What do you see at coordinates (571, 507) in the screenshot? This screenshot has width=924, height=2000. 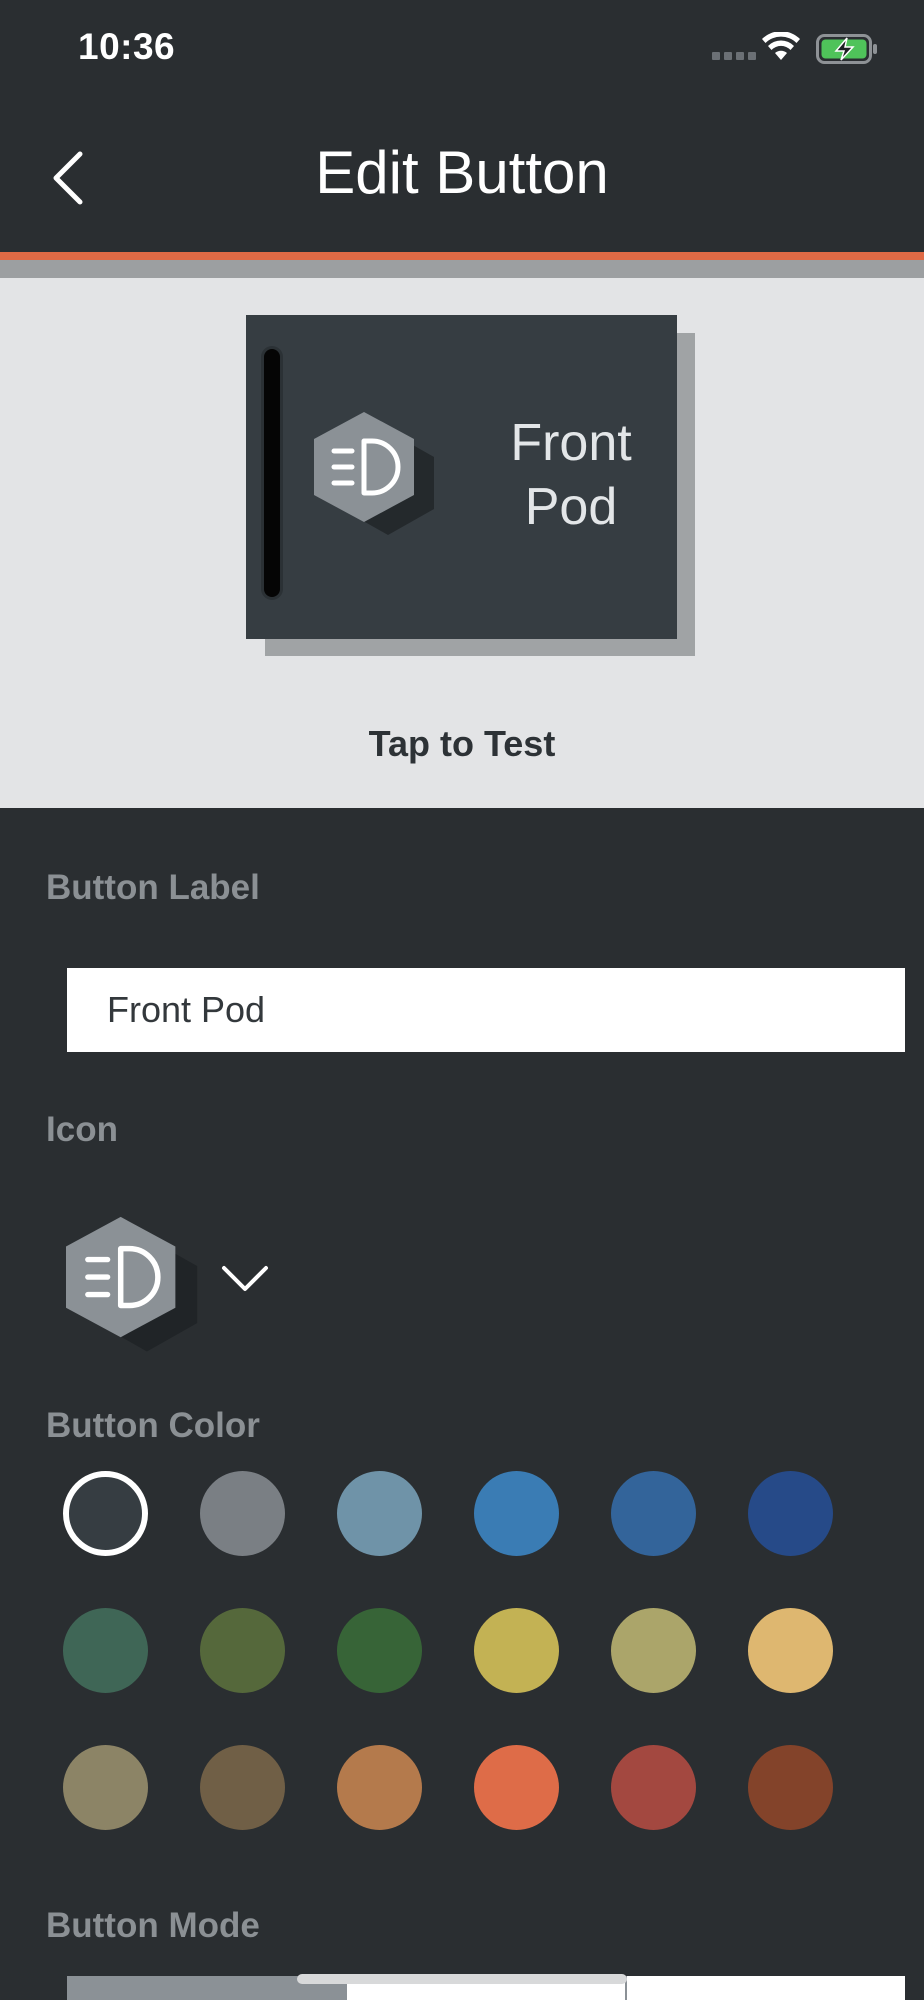 I see `preview-label-line2: Pod` at bounding box center [571, 507].